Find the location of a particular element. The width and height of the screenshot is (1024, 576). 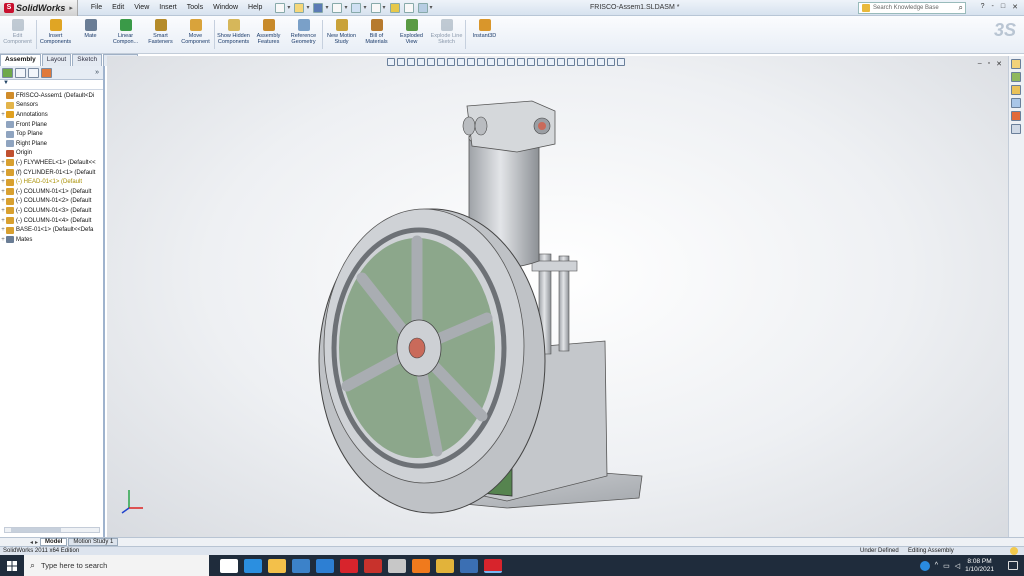

minimize-icon: - is located at coordinates (993, 7).